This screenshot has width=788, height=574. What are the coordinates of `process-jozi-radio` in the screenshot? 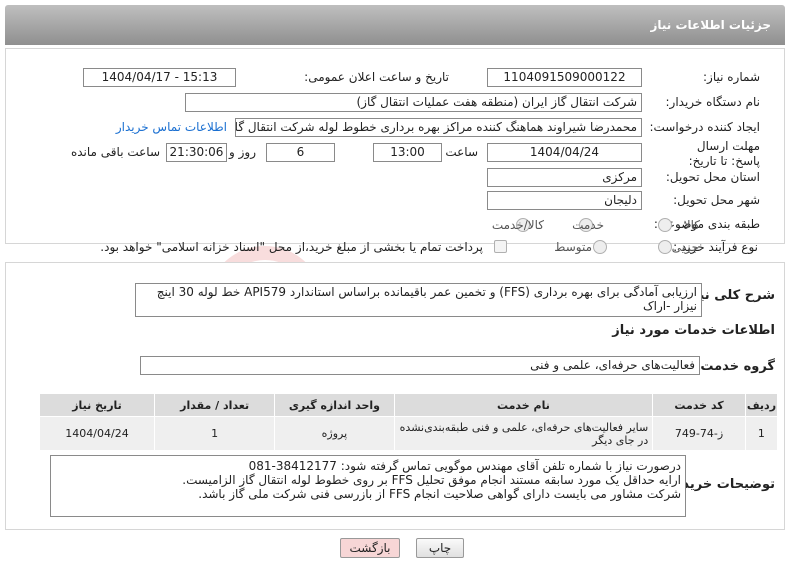 It's located at (665, 247).